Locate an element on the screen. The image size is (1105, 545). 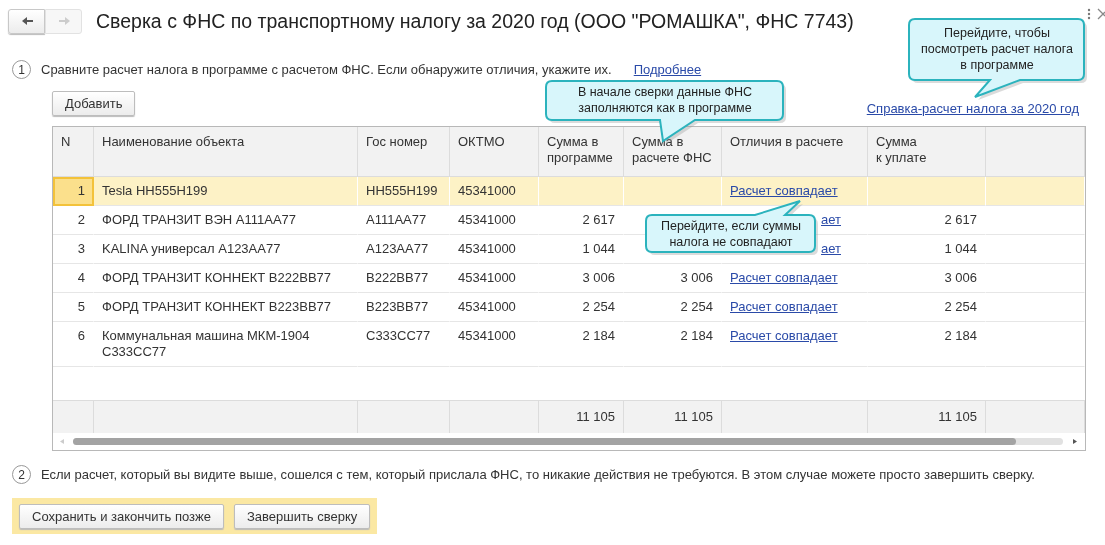
column-header: Наименование объекта is located at coordinates (226, 151).